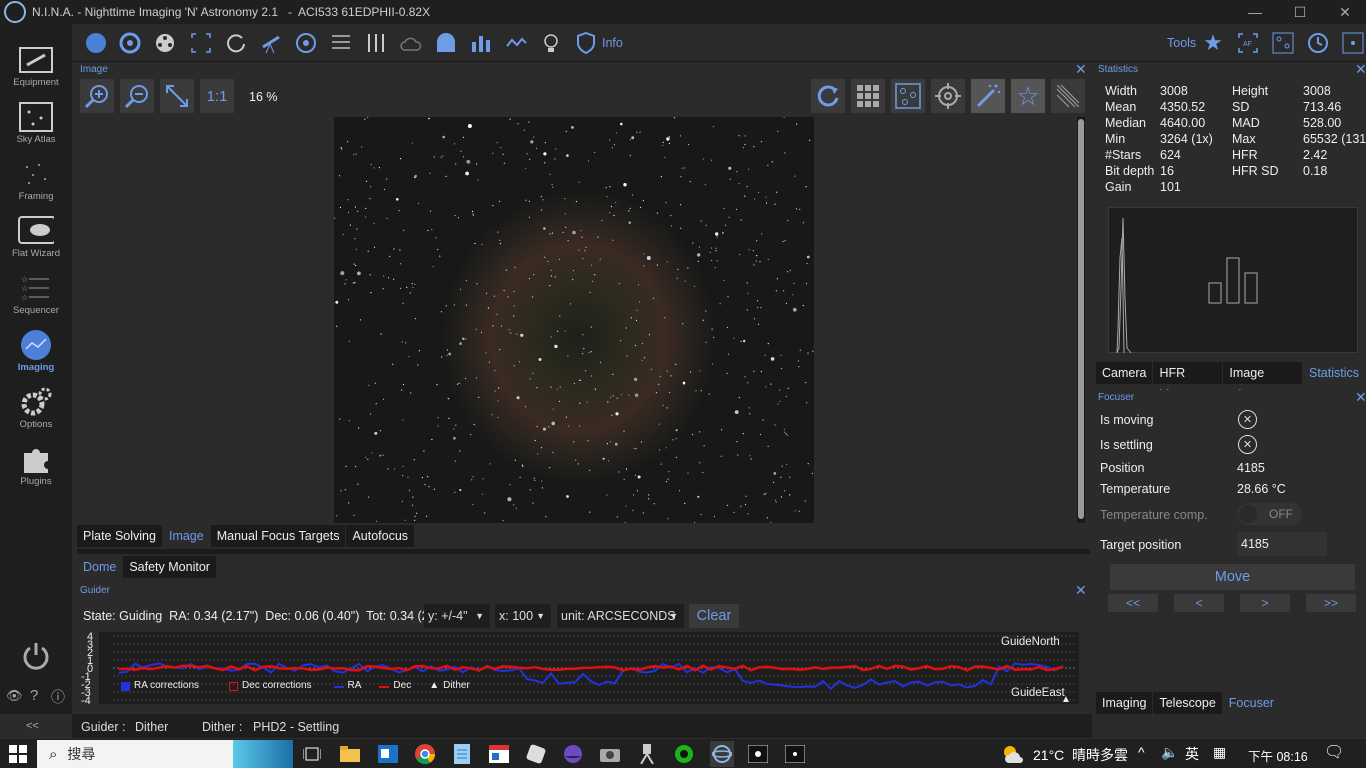 Image resolution: width=1366 pixels, height=768 pixels. What do you see at coordinates (1318, 43) in the screenshot?
I see `history-icon` at bounding box center [1318, 43].